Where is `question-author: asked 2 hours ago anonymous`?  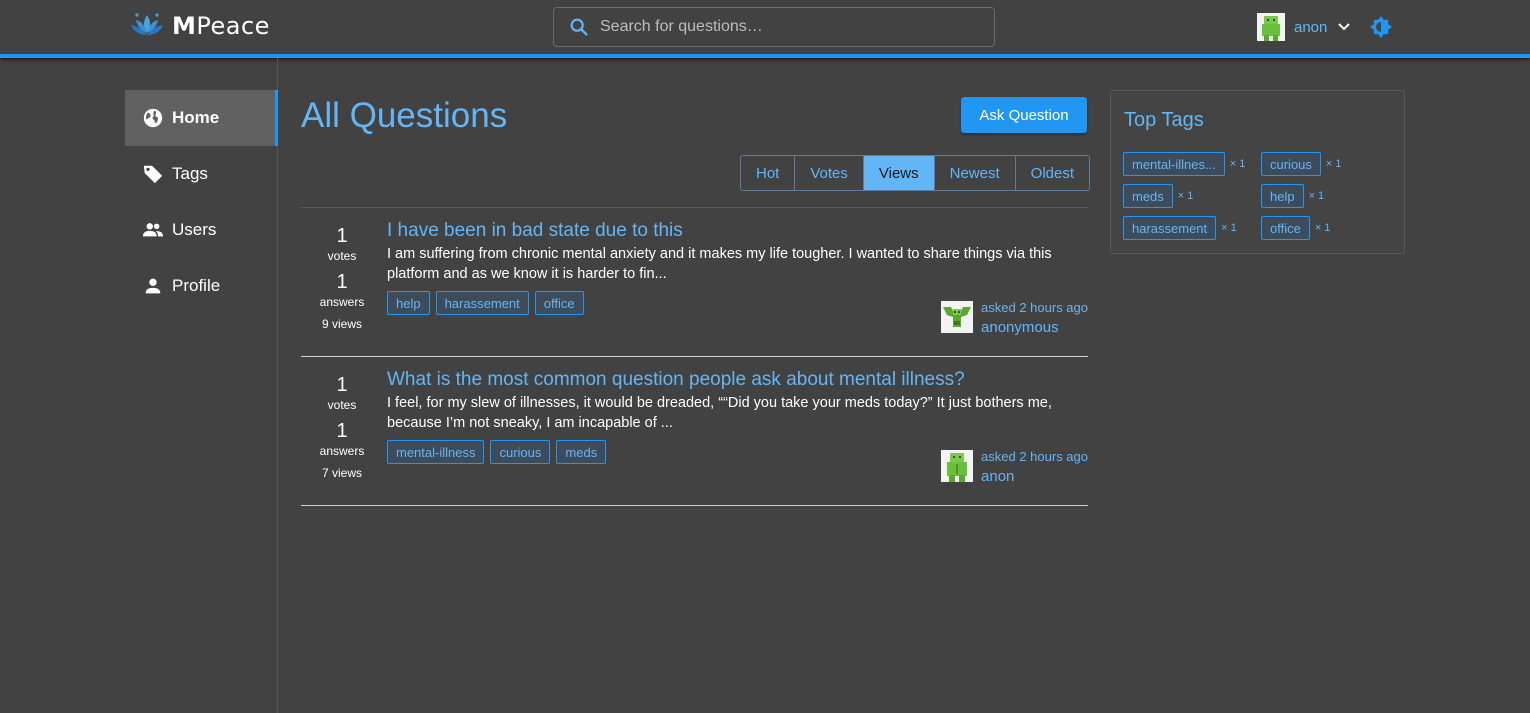
question-author: asked 2 hours ago anonymous is located at coordinates (1014, 319).